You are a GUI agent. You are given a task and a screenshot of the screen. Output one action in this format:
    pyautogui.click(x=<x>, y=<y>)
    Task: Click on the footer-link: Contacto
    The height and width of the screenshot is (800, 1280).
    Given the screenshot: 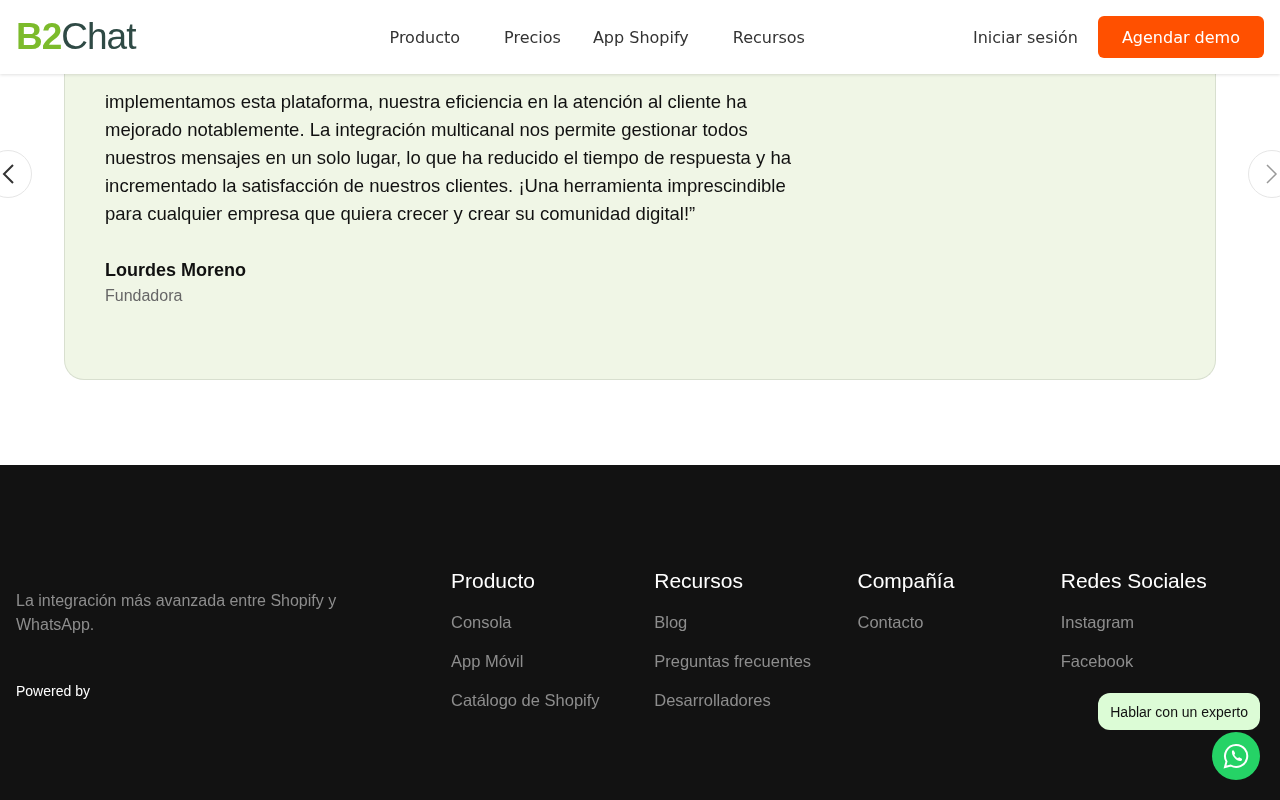 What is the action you would take?
    pyautogui.click(x=959, y=622)
    